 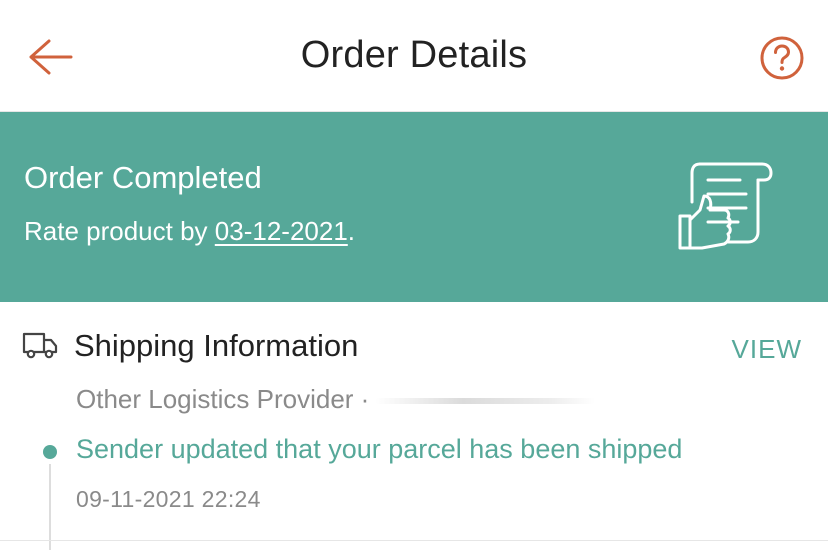 I want to click on logistics-provider: Other Logistics Provider ·, so click(x=336, y=399).